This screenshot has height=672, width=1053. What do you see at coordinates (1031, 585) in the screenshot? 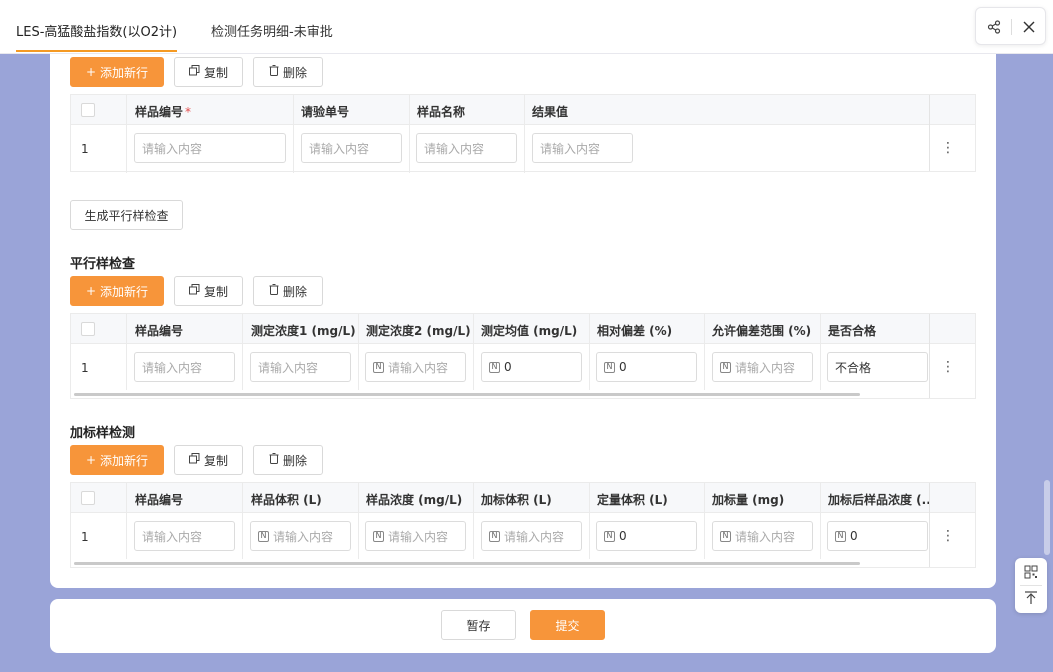
I see `floating-tools` at bounding box center [1031, 585].